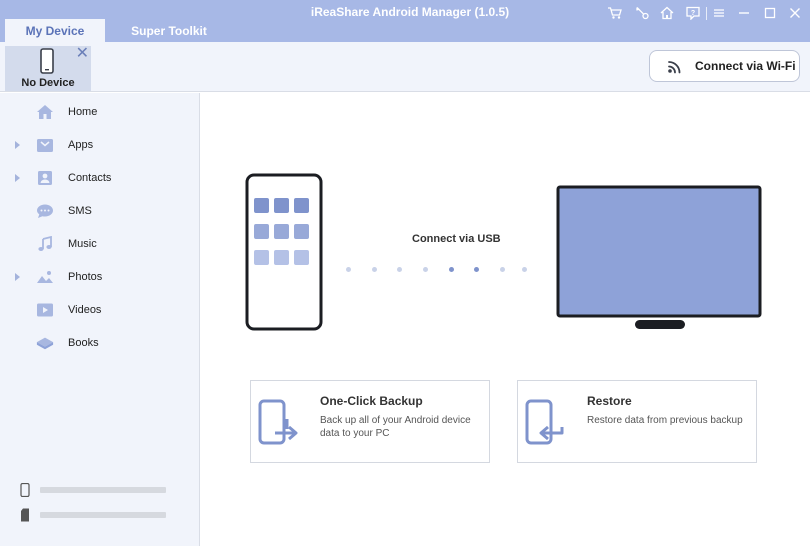 This screenshot has height=546, width=810. Describe the element at coordinates (284, 252) in the screenshot. I see `phone-illustration` at that location.